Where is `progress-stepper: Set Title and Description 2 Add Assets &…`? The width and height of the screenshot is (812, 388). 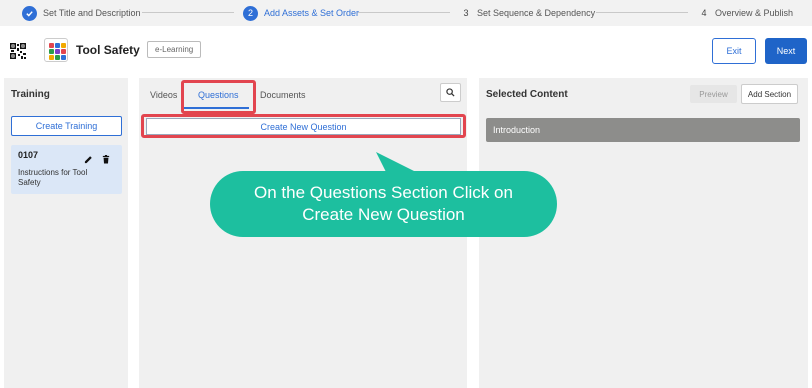
progress-stepper: Set Title and Description 2 Add Assets &… is located at coordinates (406, 13).